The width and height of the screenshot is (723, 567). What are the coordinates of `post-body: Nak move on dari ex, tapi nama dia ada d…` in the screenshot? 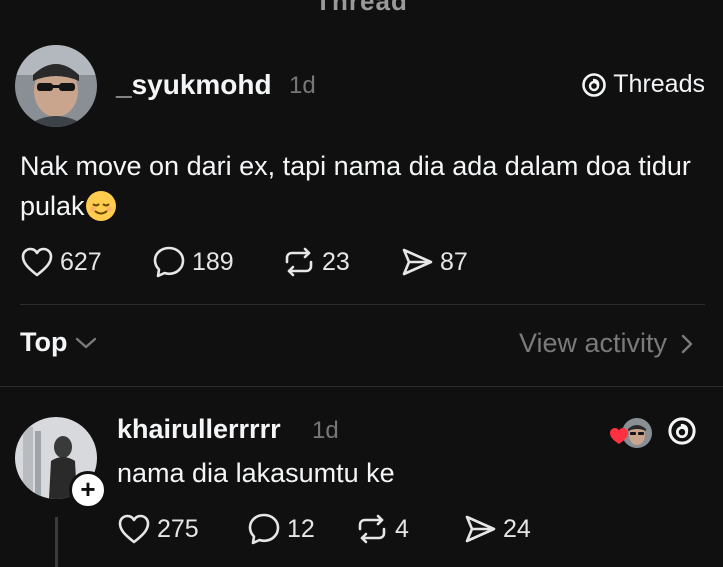 It's located at (365, 186).